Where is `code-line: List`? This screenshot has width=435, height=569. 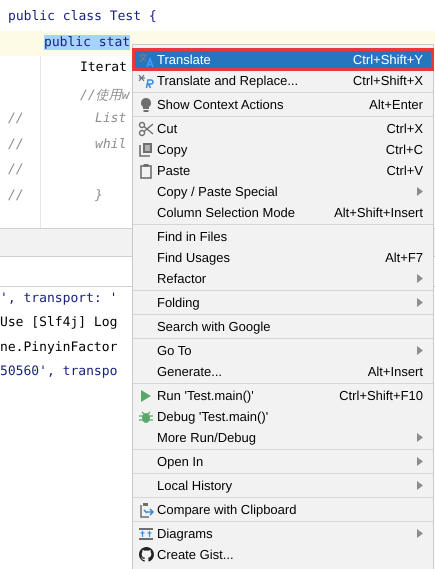
code-line: List is located at coordinates (110, 118).